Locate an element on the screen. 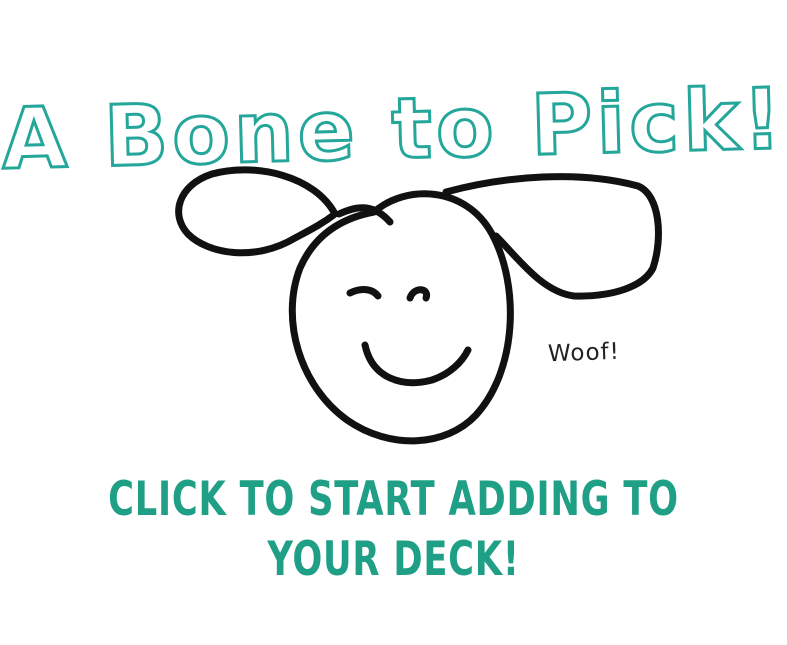 This screenshot has width=787, height=645. woof-text: Woof! is located at coordinates (584, 353).